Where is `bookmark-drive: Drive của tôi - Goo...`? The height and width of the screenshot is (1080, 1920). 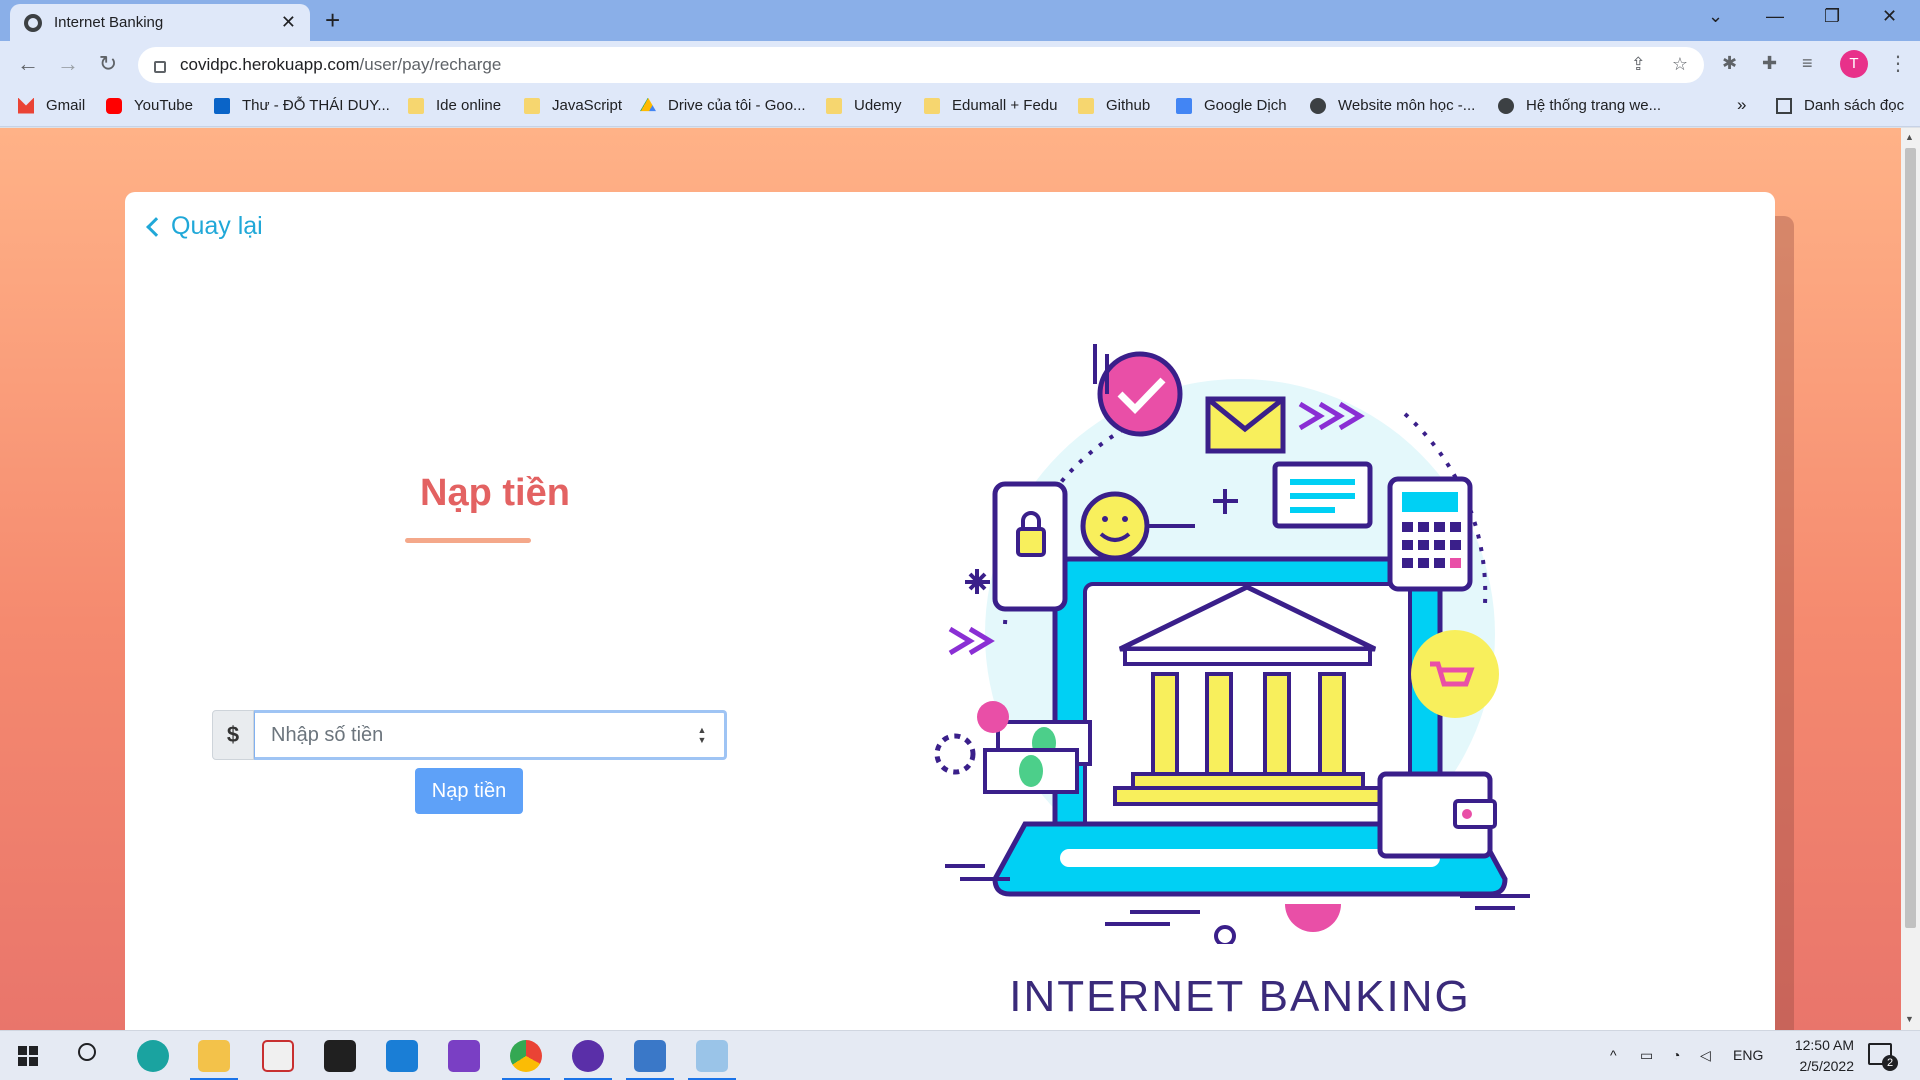 bookmark-drive: Drive của tôi - Goo... is located at coordinates (723, 105).